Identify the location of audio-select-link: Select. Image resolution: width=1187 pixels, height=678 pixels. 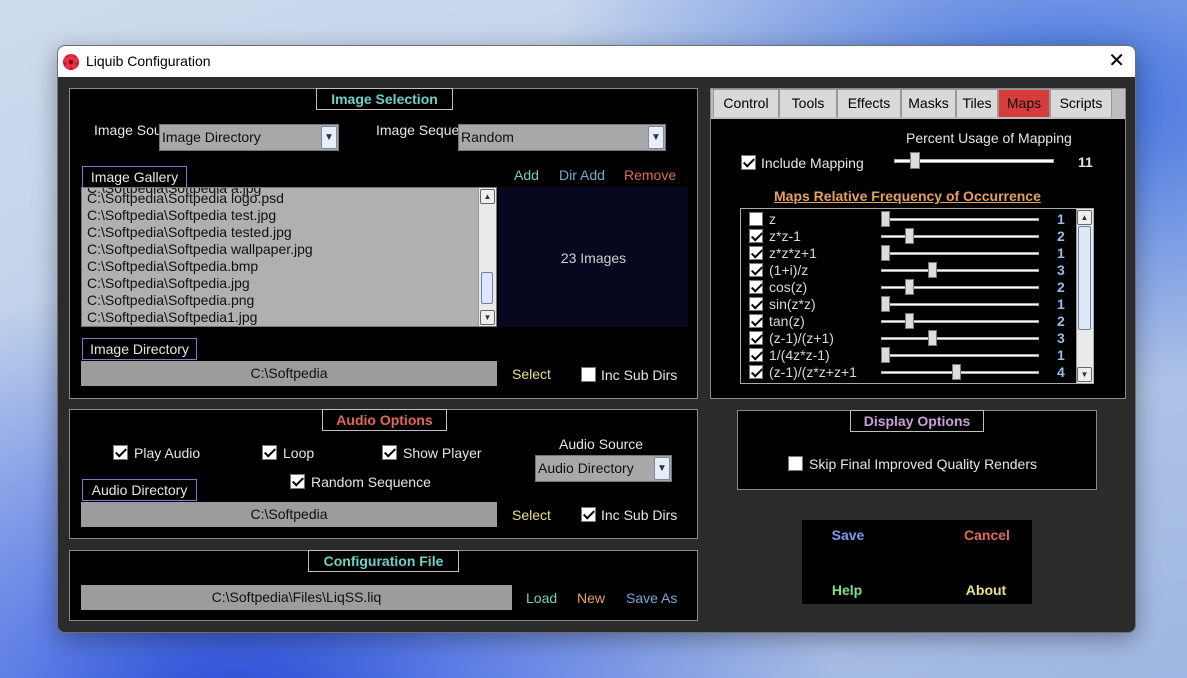
(531, 515).